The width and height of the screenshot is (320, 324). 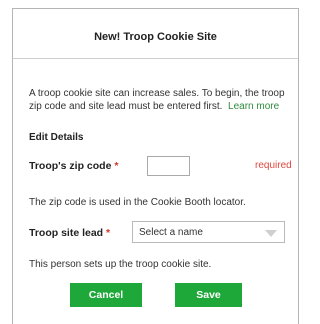 What do you see at coordinates (208, 232) in the screenshot?
I see `site-lead-select: Select a name` at bounding box center [208, 232].